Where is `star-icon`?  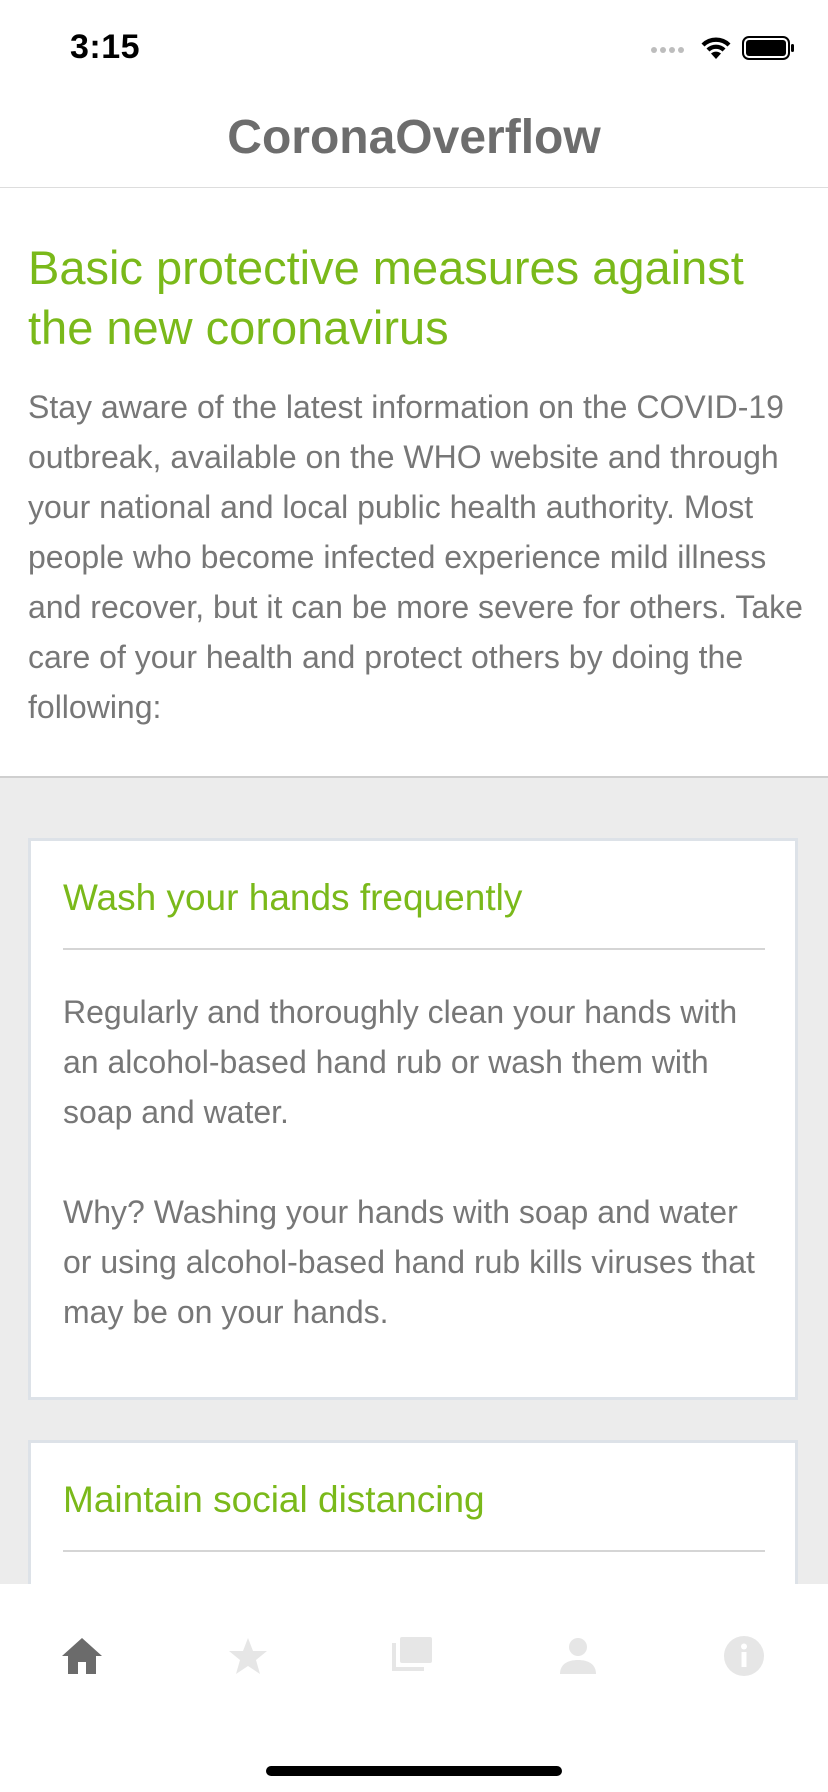 star-icon is located at coordinates (248, 1658).